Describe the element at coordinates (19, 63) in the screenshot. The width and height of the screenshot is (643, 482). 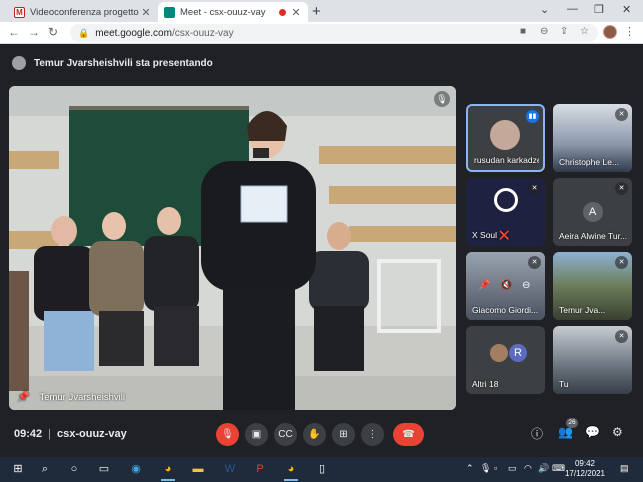
I see `presenter-avatar` at that location.